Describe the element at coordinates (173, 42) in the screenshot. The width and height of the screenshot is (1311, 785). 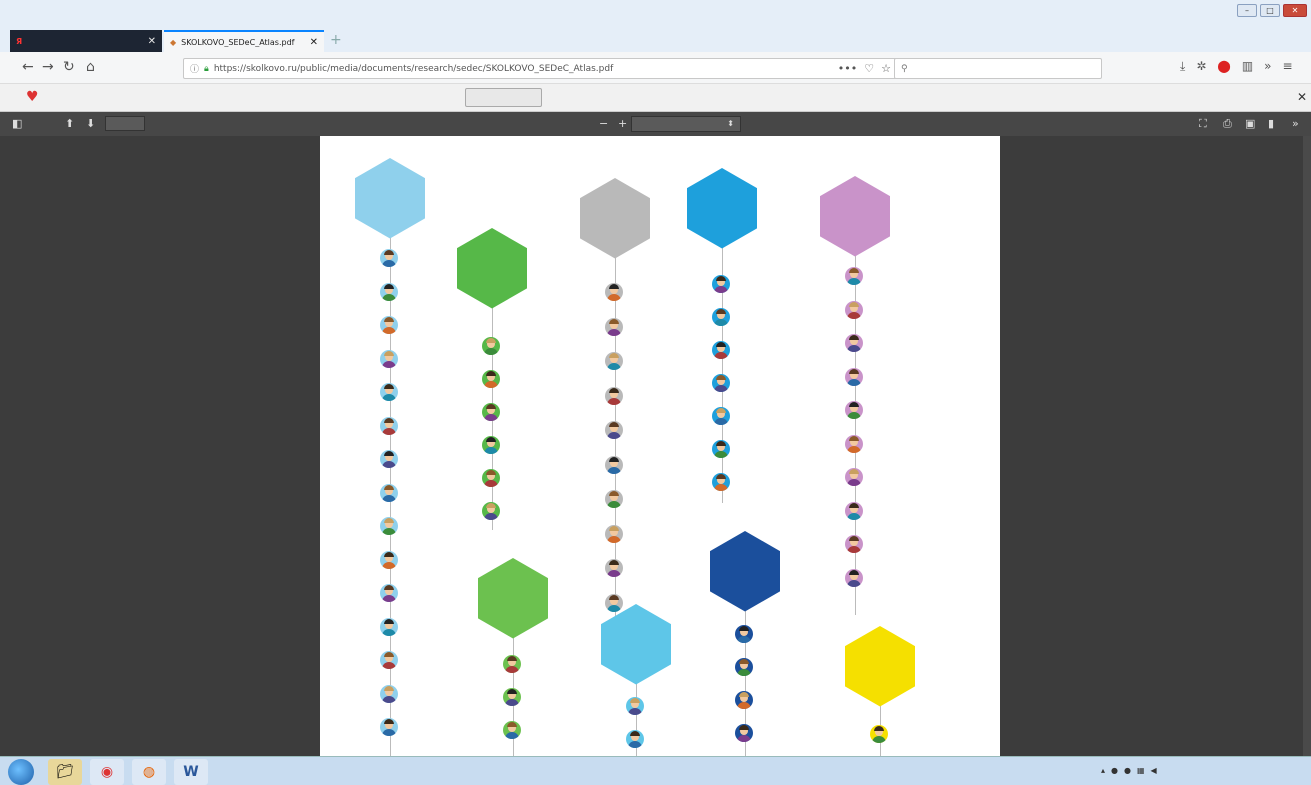
I see `pdf-favicon-icon: ◆` at that location.